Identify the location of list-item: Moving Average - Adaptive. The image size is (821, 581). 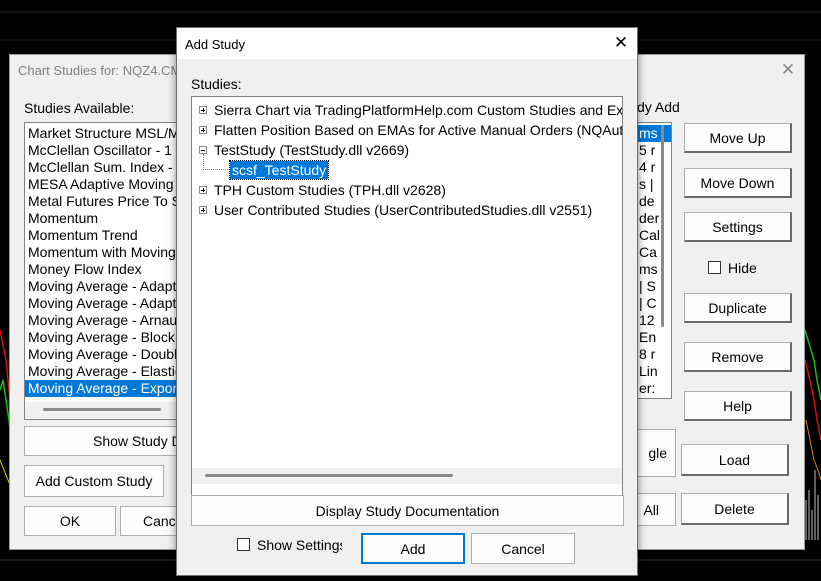
(104, 286).